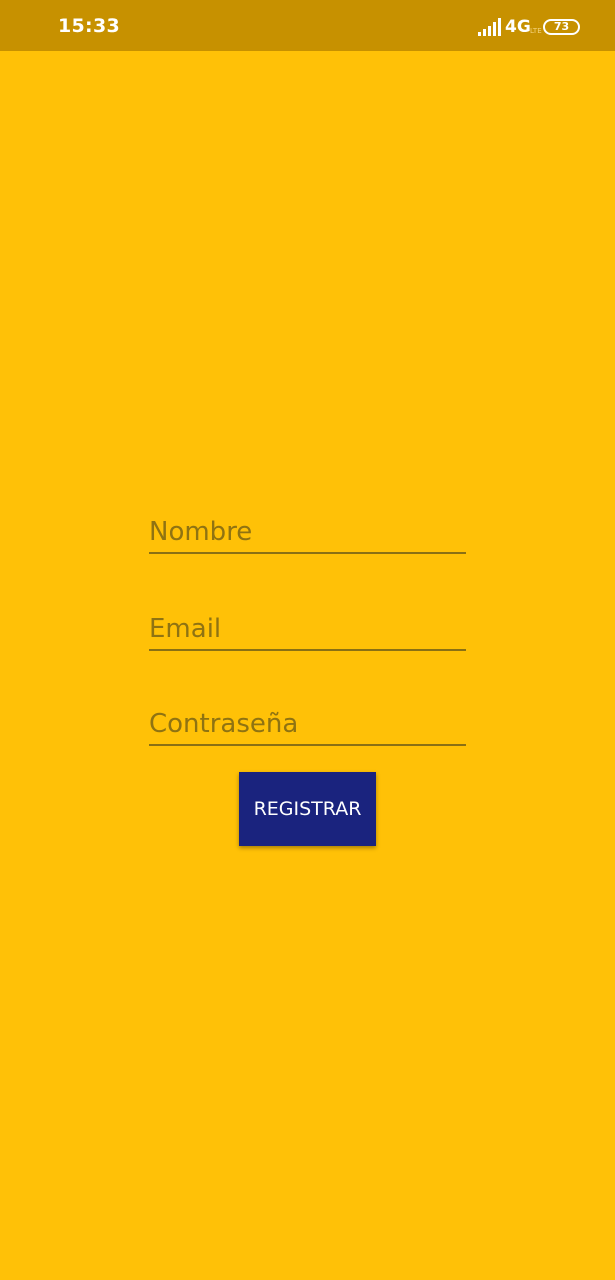 Image resolution: width=615 pixels, height=1280 pixels. I want to click on password-input, so click(307, 725).